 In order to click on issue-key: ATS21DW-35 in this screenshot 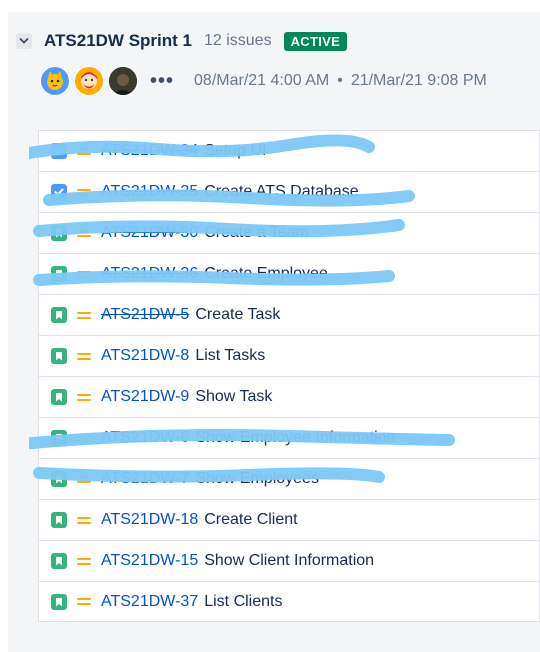, I will do `click(149, 192)`.